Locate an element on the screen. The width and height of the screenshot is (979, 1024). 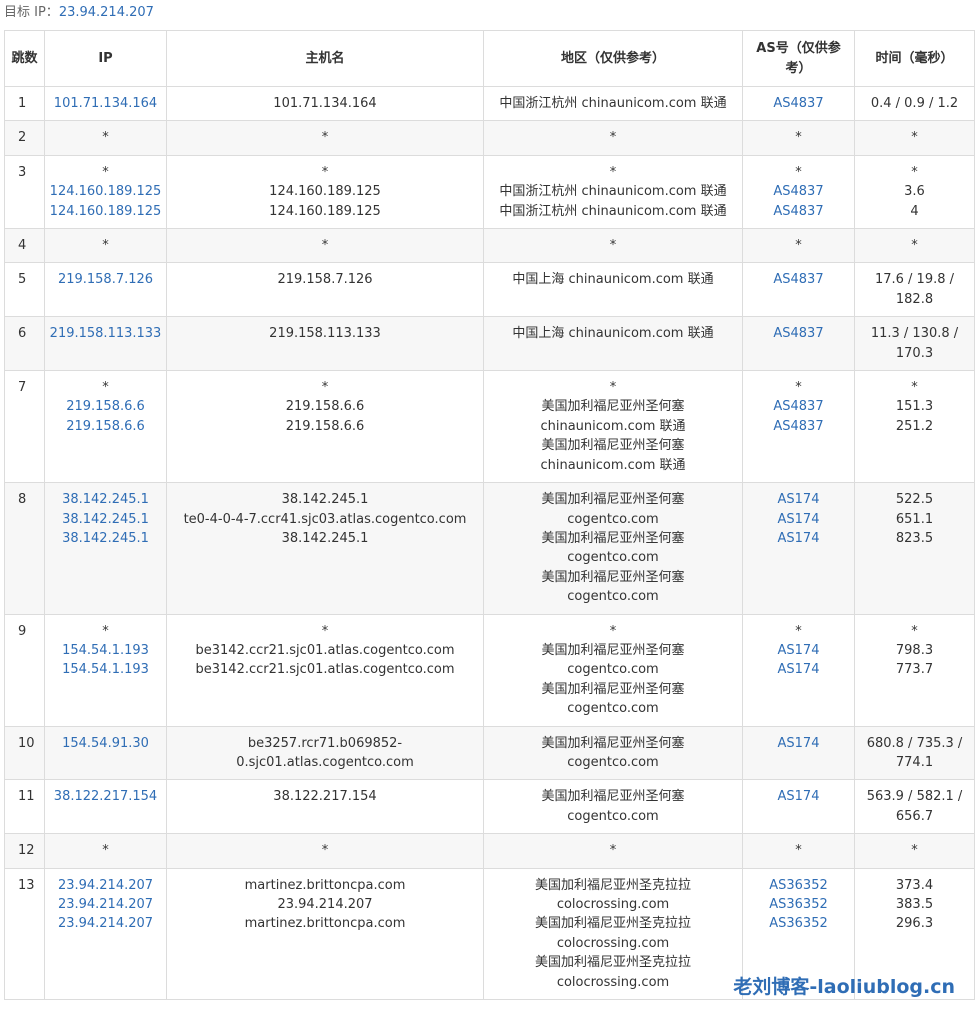
ip-line: * is located at coordinates (105, 172).